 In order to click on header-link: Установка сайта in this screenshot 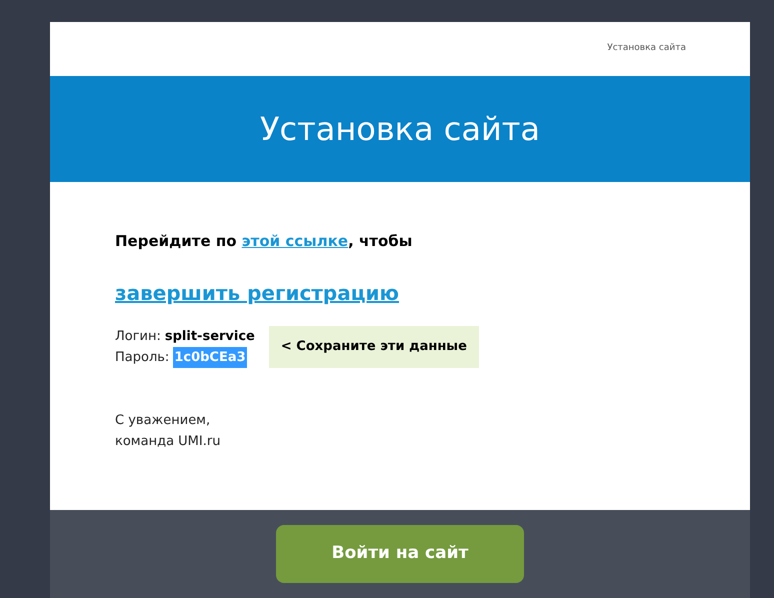, I will do `click(646, 49)`.